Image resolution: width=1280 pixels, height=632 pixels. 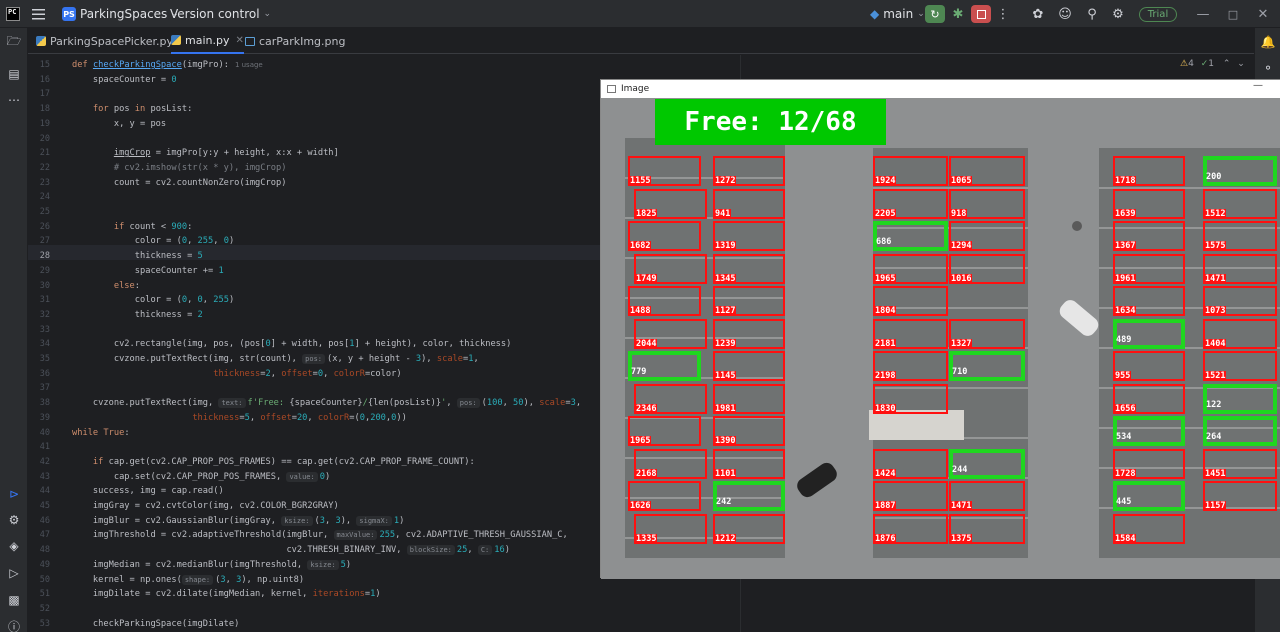 I want to click on occupied-parking-space: 1876, so click(x=910, y=528).